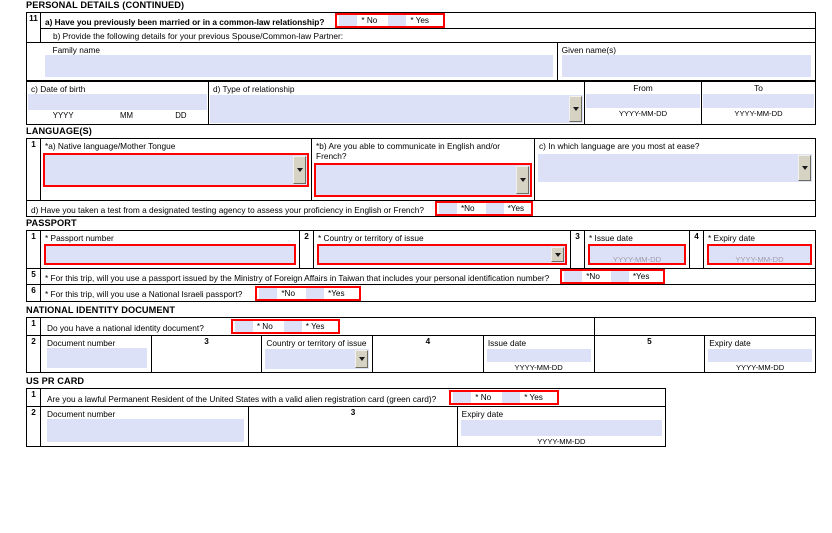  What do you see at coordinates (494, 208) in the screenshot?
I see `language-test-yes-checkbox` at bounding box center [494, 208].